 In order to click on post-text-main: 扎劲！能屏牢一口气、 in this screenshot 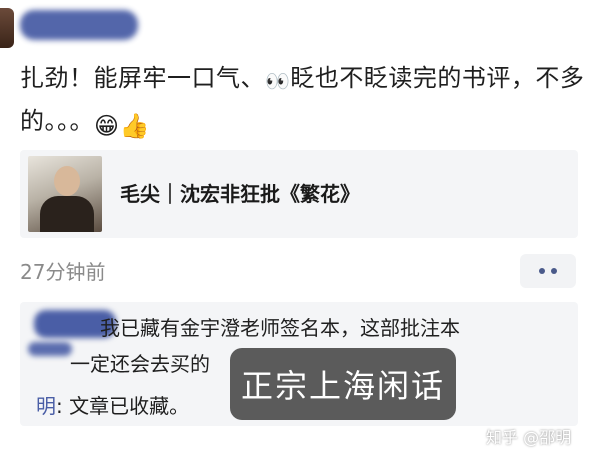, I will do `click(142, 78)`.